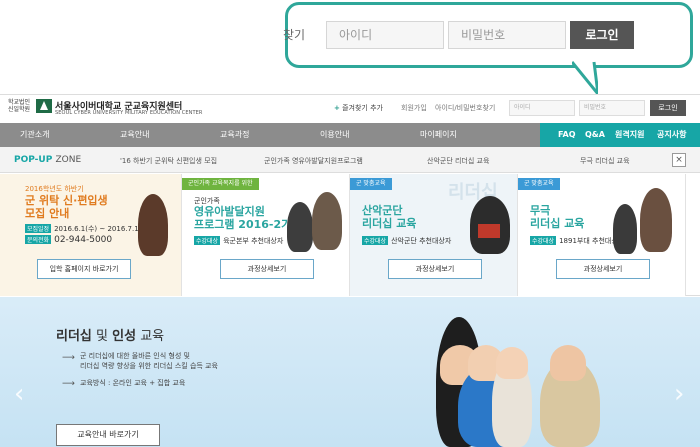 The width and height of the screenshot is (700, 447). Describe the element at coordinates (595, 135) in the screenshot. I see `nav-qna: Q&A` at that location.